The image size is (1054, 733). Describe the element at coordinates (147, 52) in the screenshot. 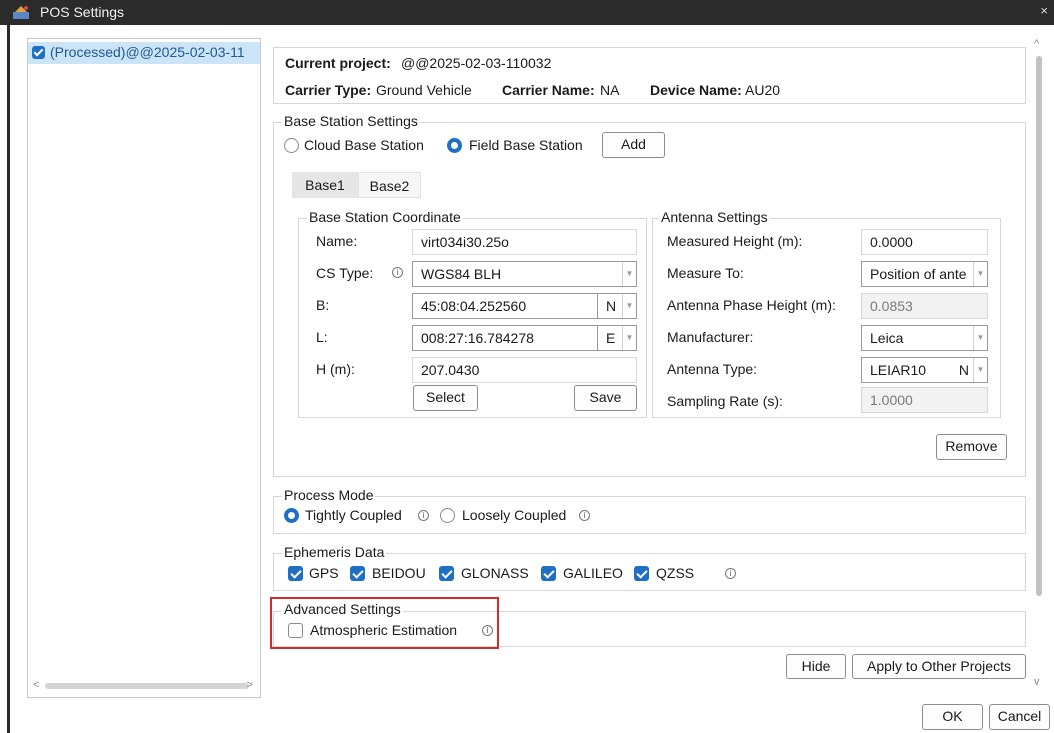

I see `tree-item-label: (Processed)@@2025-02-03-11` at that location.